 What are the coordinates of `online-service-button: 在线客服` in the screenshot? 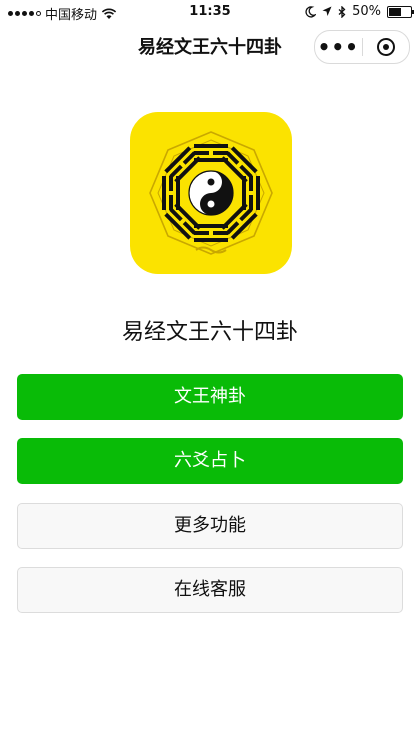 It's located at (210, 590).